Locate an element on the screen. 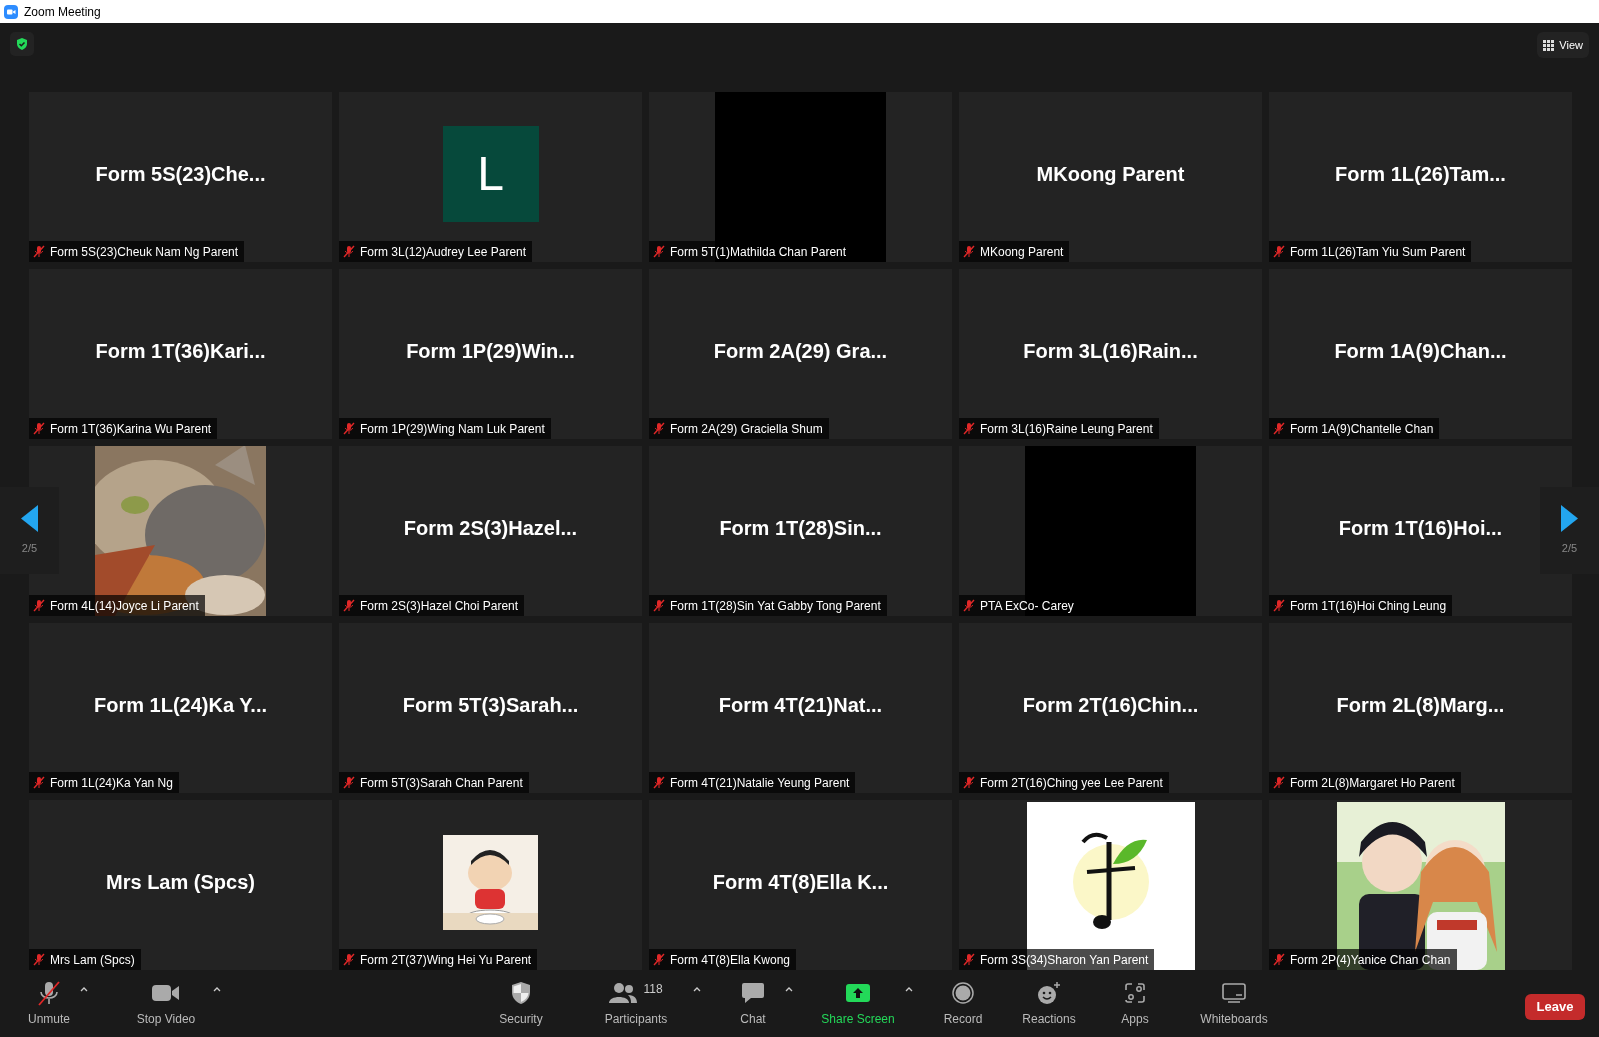 Image resolution: width=1599 pixels, height=1037 pixels. next-page-button: 2/5 is located at coordinates (1569, 530).